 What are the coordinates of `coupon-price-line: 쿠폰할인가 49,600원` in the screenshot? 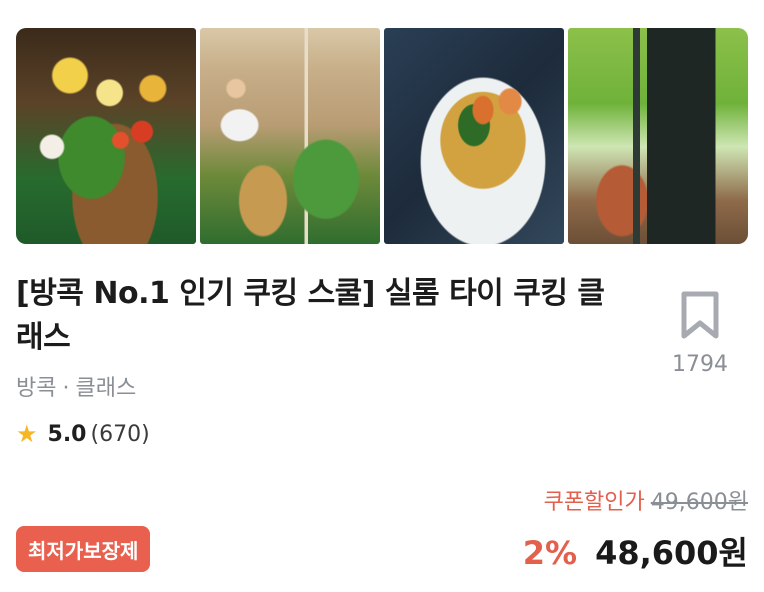 It's located at (635, 500).